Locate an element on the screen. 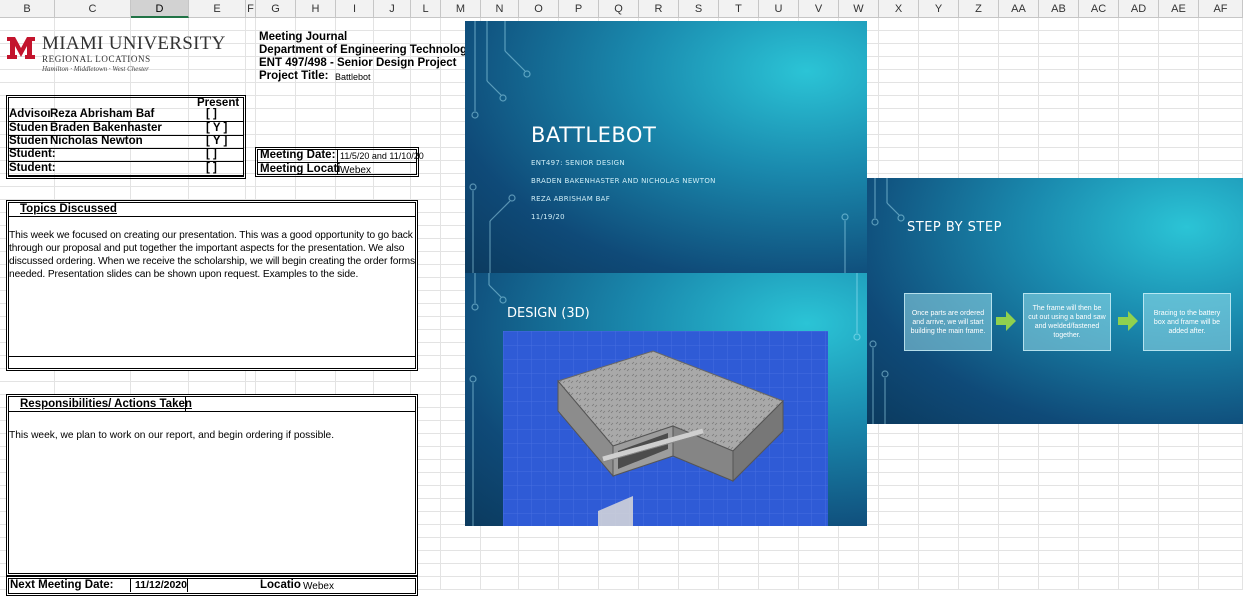 This screenshot has width=1243, height=596. column-header-s: S is located at coordinates (699, 9).